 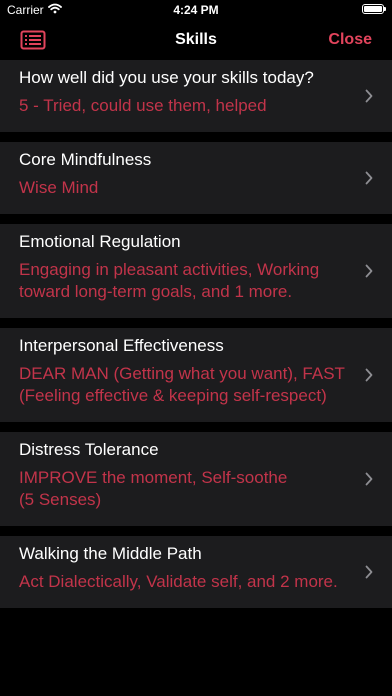 I want to click on close-button: Close, so click(x=350, y=40).